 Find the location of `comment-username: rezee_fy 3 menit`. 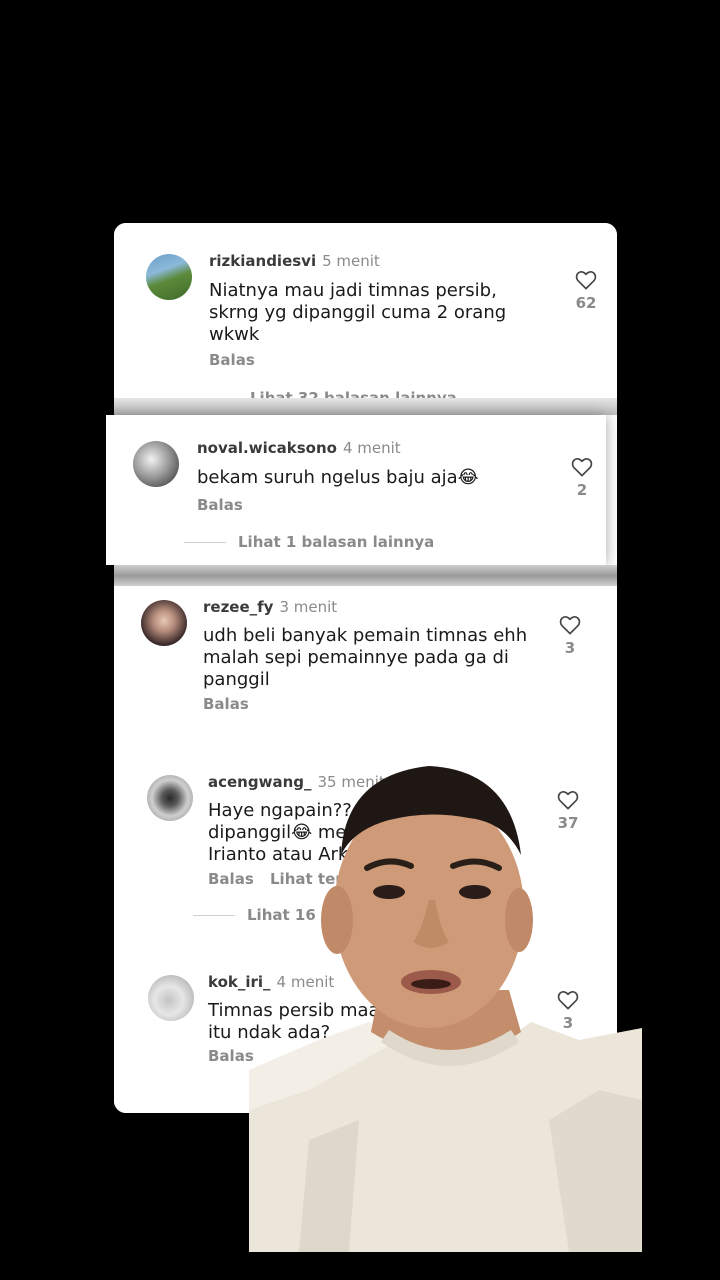

comment-username: rezee_fy 3 menit is located at coordinates (270, 607).